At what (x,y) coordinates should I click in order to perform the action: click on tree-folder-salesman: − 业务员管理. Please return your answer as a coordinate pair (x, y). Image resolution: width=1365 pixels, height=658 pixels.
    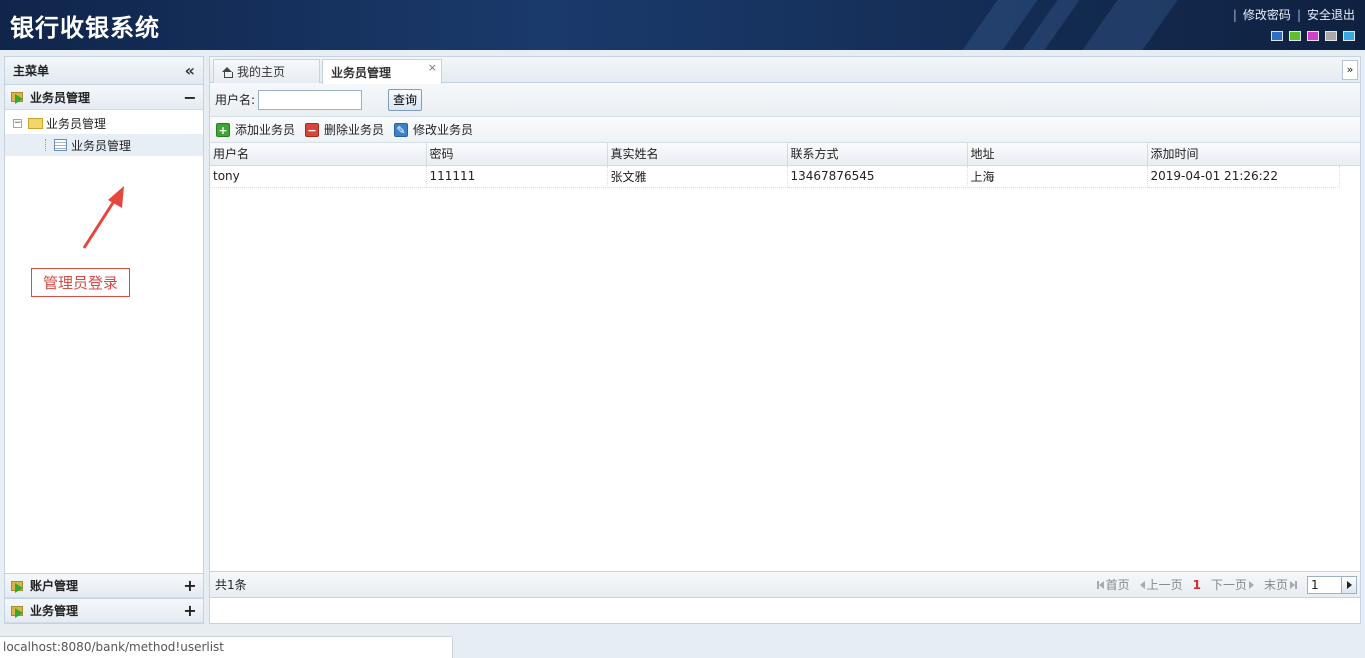
    Looking at the image, I should click on (104, 123).